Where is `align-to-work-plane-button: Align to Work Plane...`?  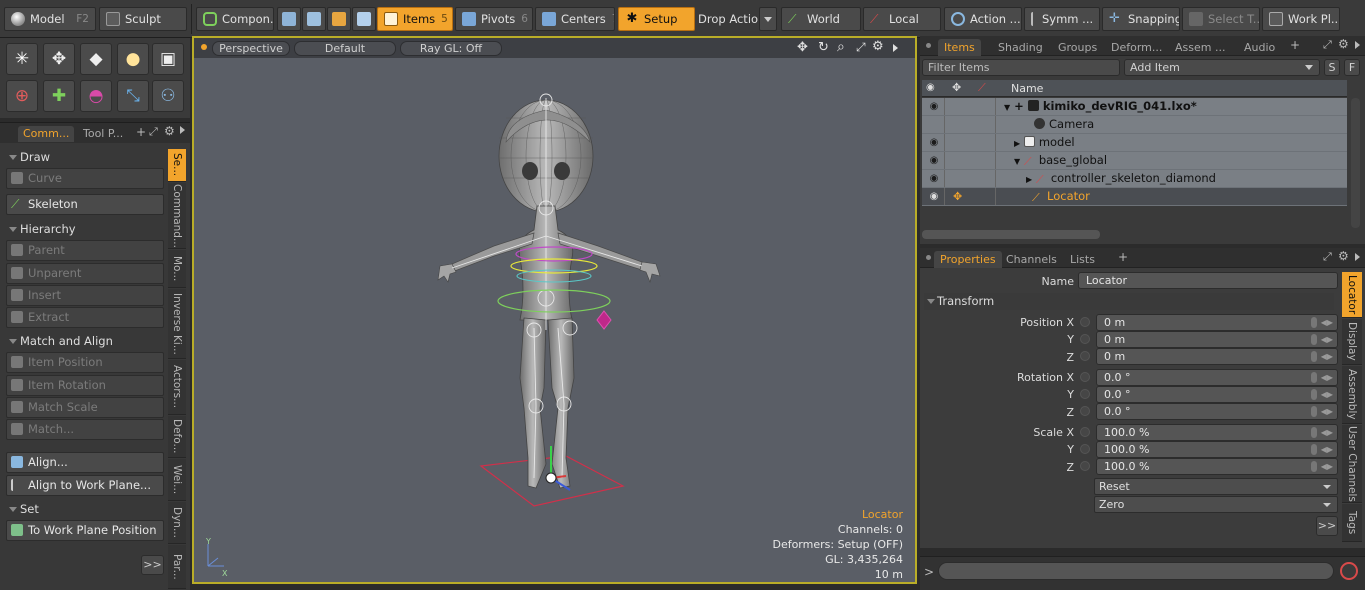
align-to-work-plane-button: Align to Work Plane... is located at coordinates (85, 485).